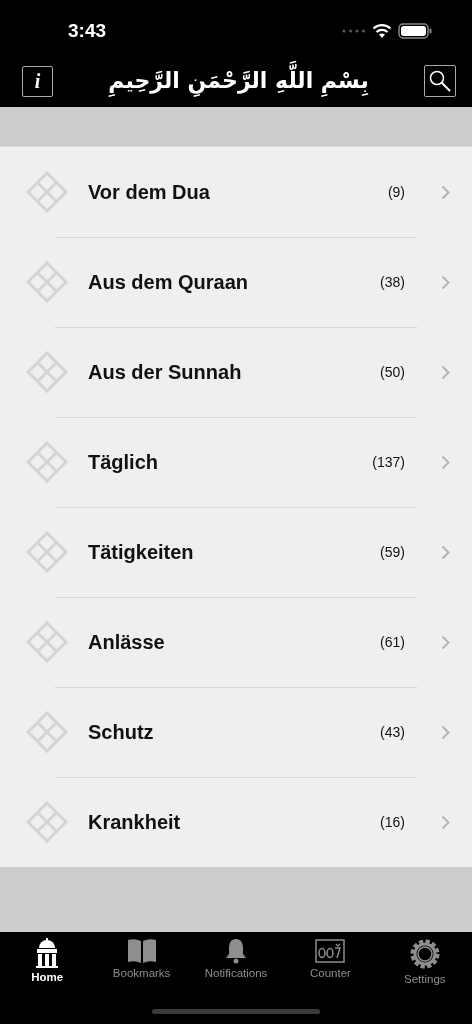  What do you see at coordinates (392, 732) in the screenshot?
I see `category-count: (43)` at bounding box center [392, 732].